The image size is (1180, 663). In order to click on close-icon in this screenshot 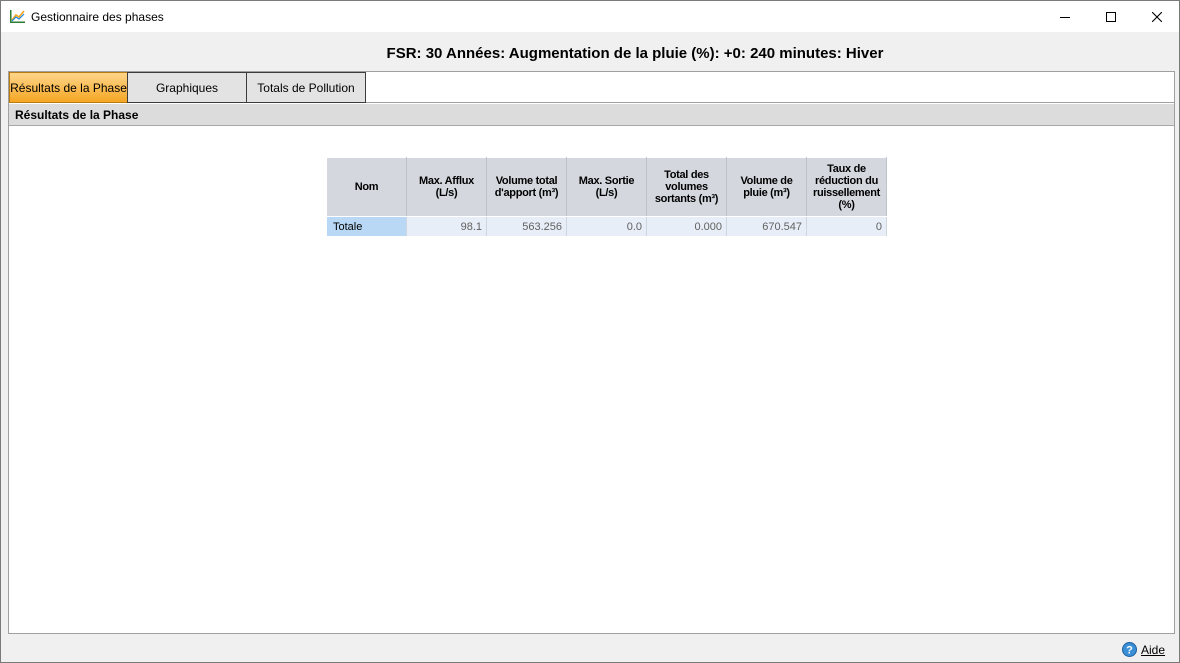, I will do `click(1157, 16)`.